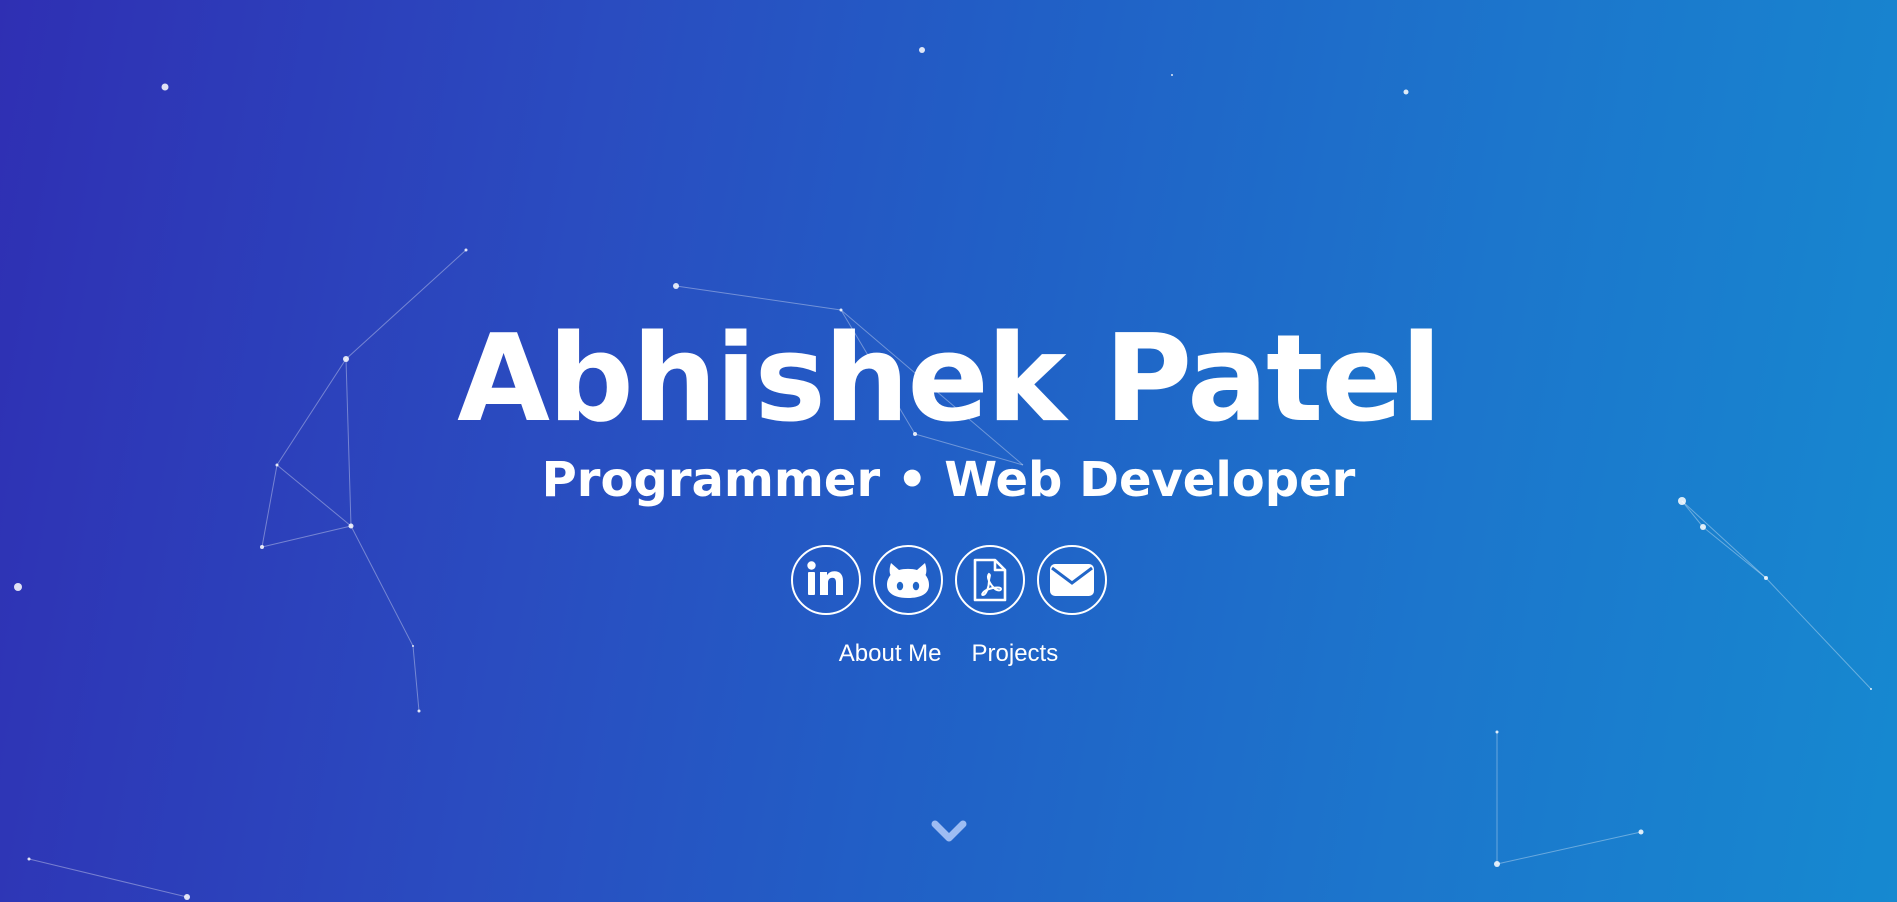 The image size is (1897, 902). What do you see at coordinates (948, 654) in the screenshot?
I see `hero-nav: About Me Projects` at bounding box center [948, 654].